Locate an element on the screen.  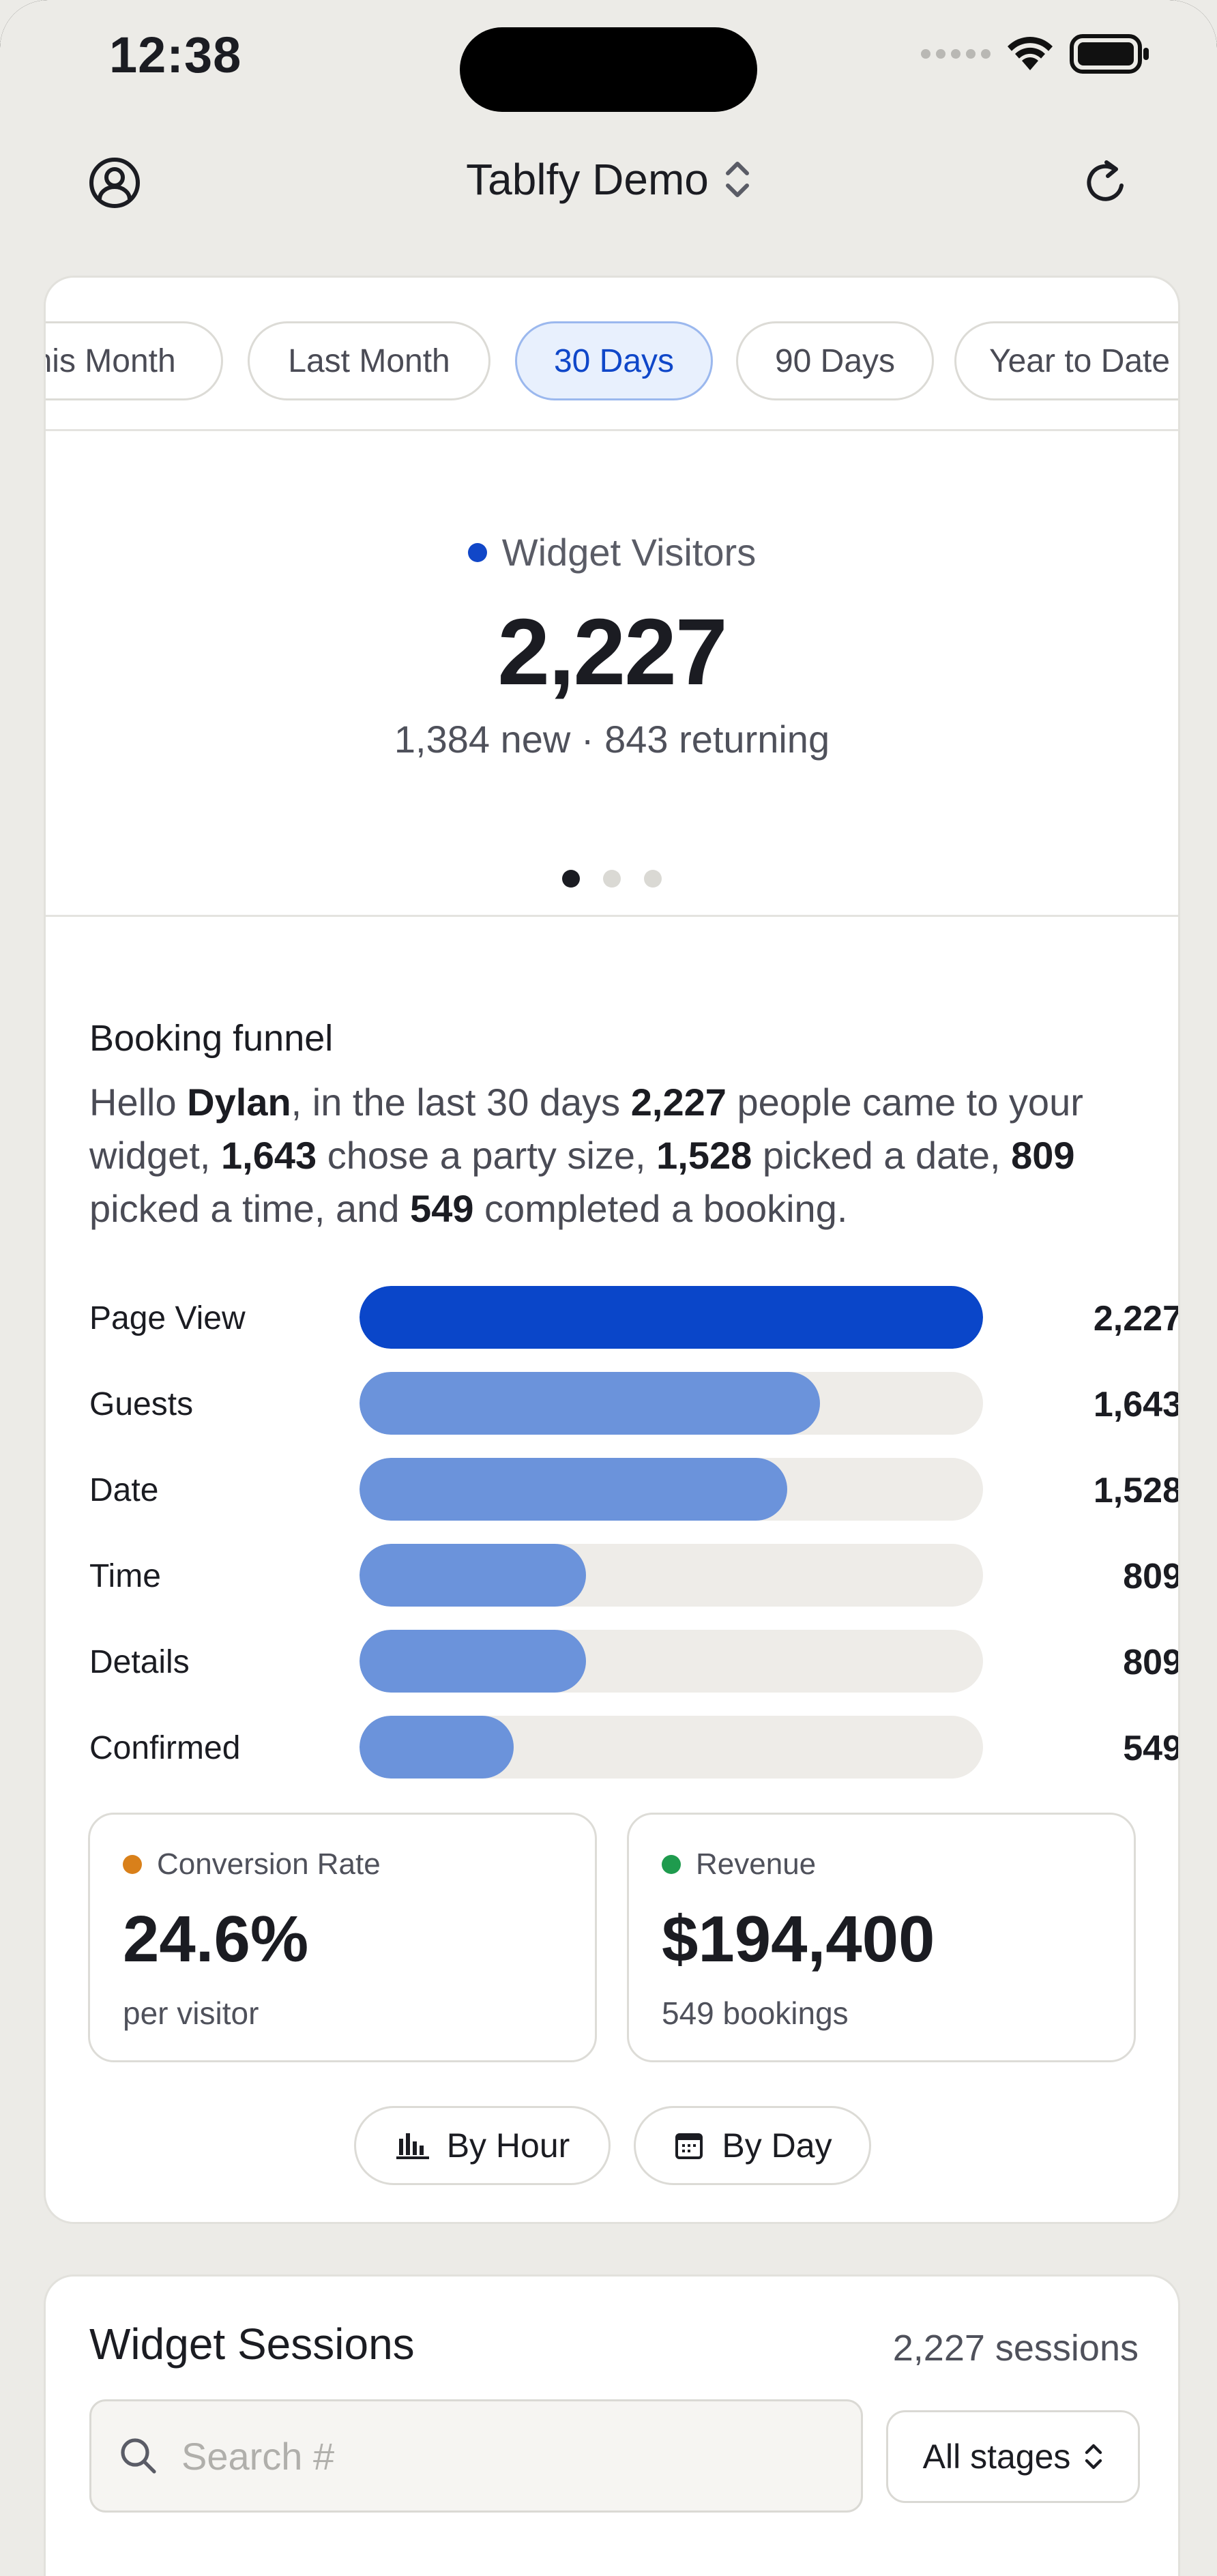
tab-30-days: 30 Days is located at coordinates (614, 361).